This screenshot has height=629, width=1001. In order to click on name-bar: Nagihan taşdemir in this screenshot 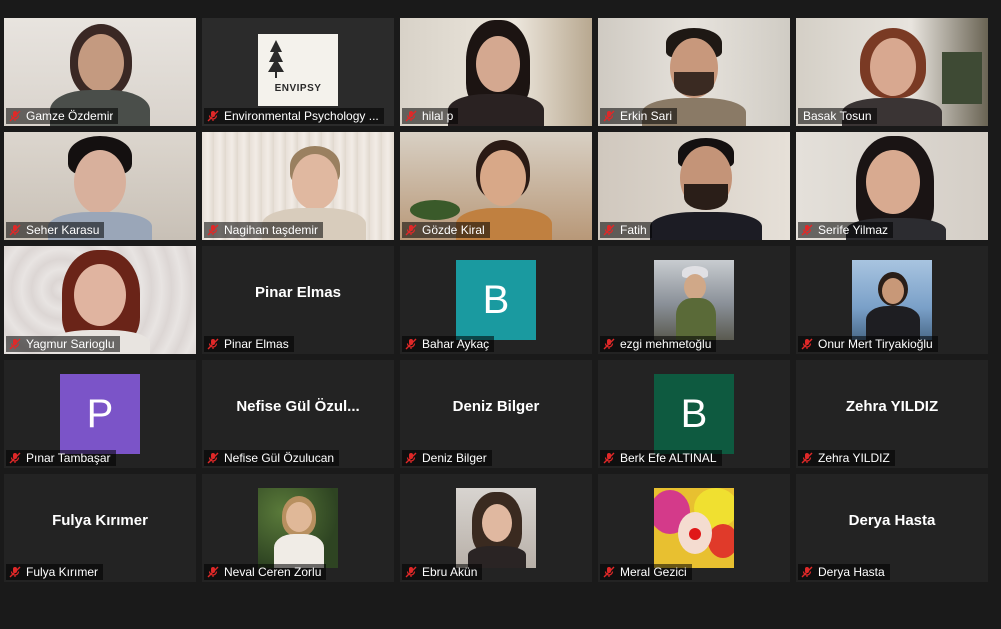, I will do `click(264, 230)`.